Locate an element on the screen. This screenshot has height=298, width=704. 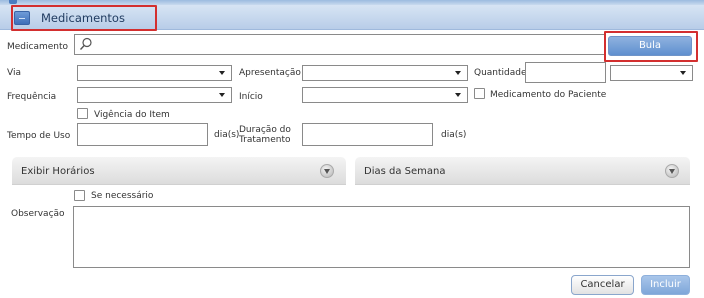
tempo-uso-unit: dia(s) is located at coordinates (227, 135).